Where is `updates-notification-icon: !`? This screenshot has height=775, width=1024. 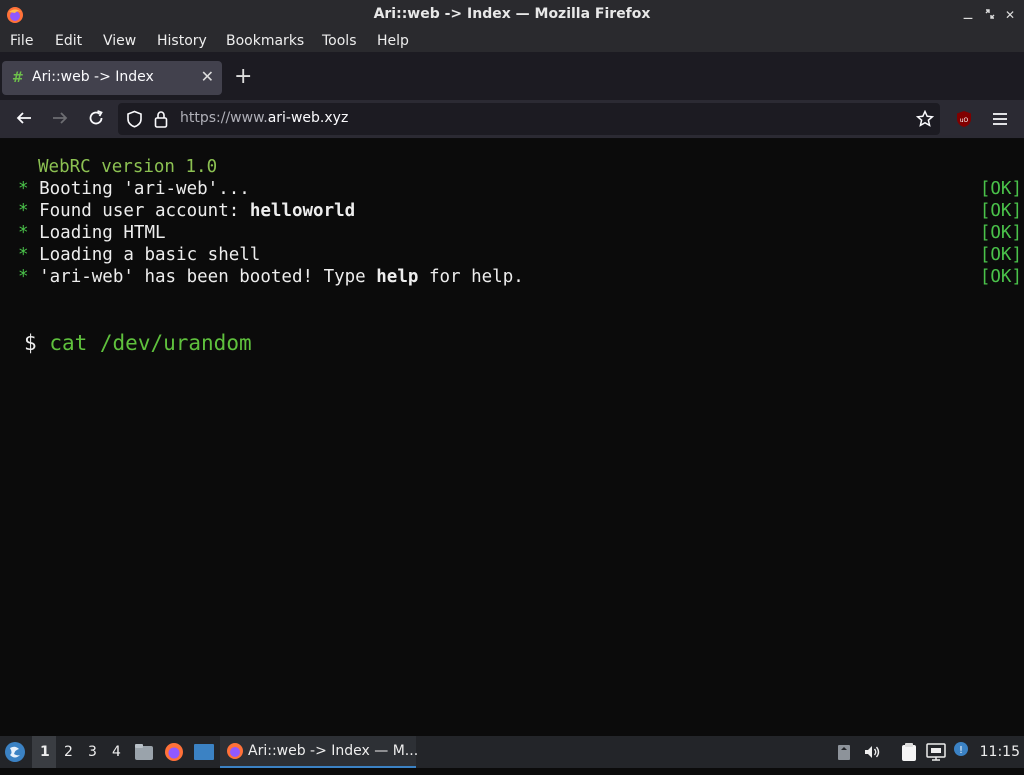 updates-notification-icon: ! is located at coordinates (962, 757).